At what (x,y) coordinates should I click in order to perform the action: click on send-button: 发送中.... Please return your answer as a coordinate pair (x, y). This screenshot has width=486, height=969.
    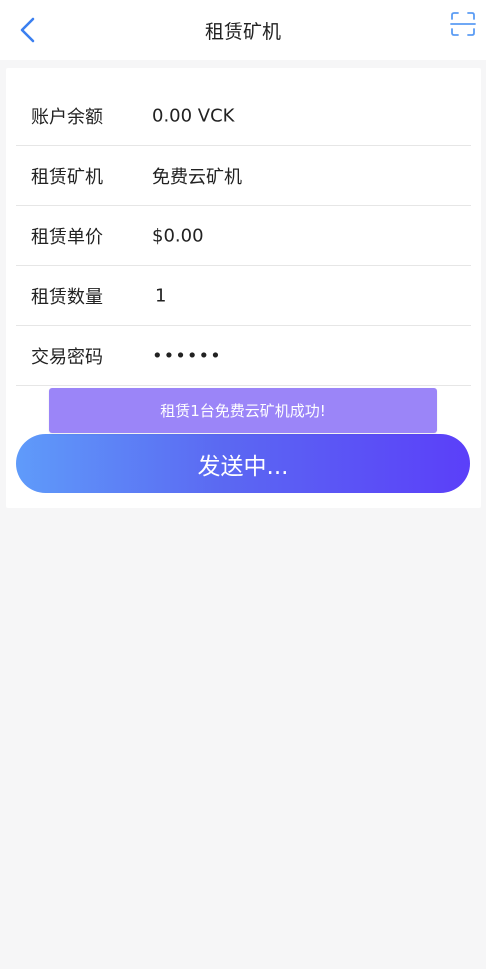
    Looking at the image, I should click on (243, 463).